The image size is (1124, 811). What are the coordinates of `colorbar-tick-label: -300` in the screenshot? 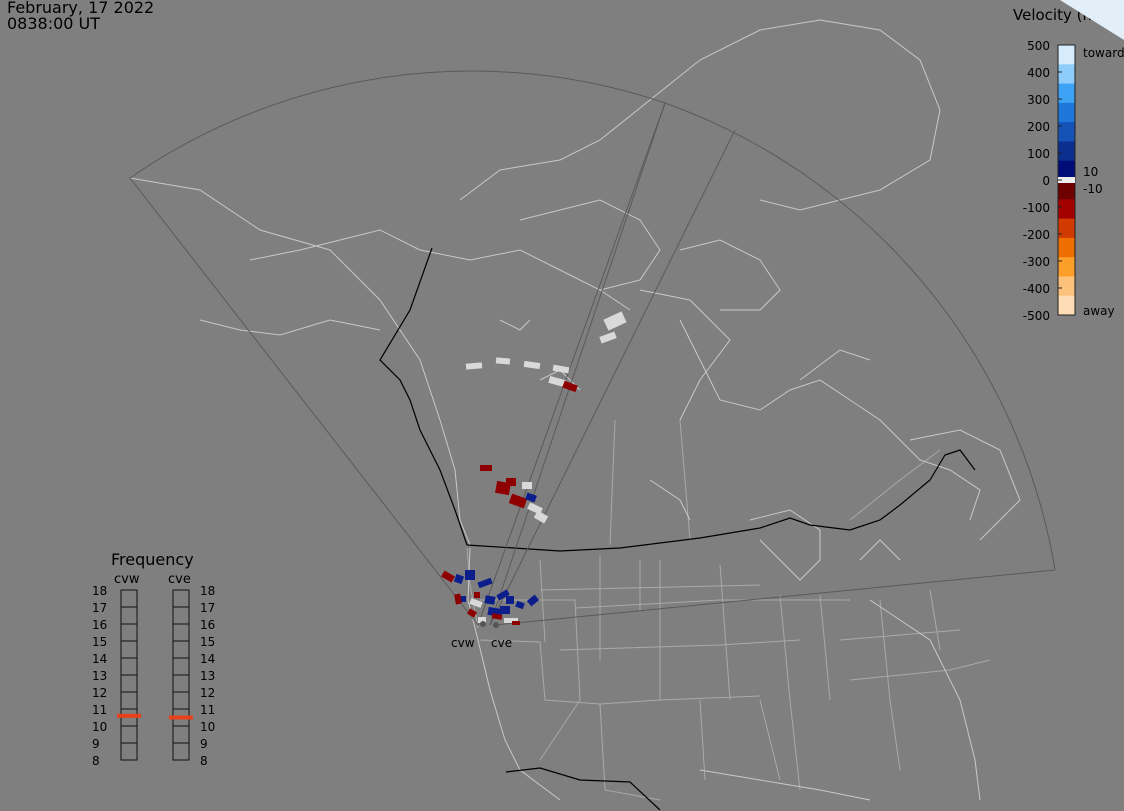 It's located at (1036, 262).